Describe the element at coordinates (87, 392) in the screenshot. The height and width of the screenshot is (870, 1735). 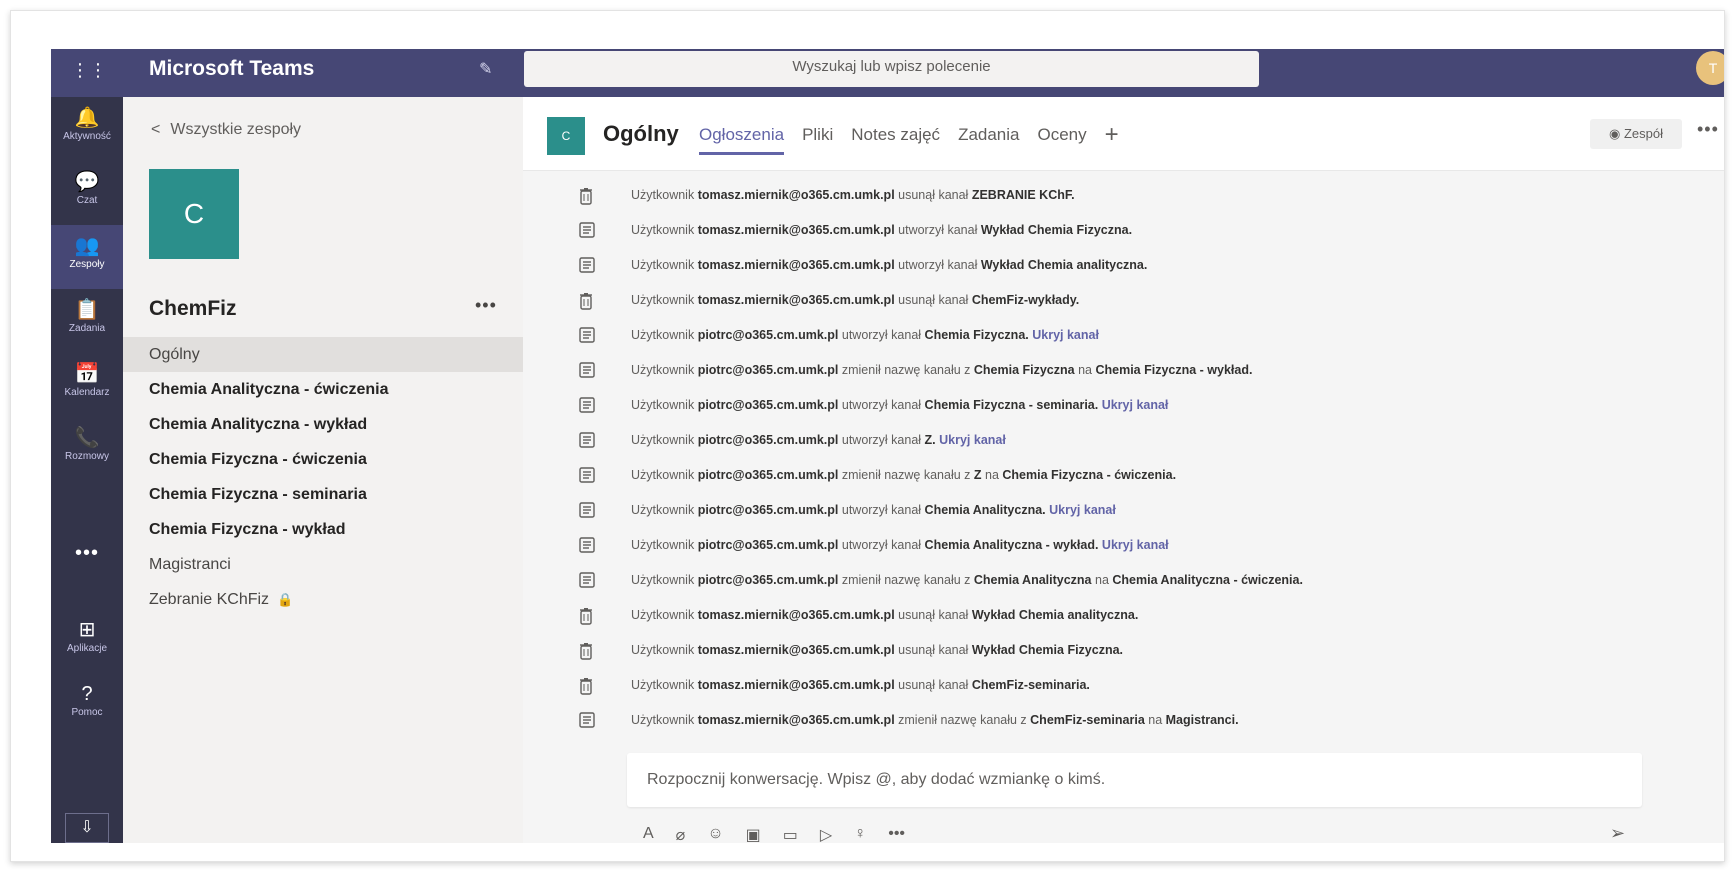
I see `rail-item-label: Kalendarz` at that location.